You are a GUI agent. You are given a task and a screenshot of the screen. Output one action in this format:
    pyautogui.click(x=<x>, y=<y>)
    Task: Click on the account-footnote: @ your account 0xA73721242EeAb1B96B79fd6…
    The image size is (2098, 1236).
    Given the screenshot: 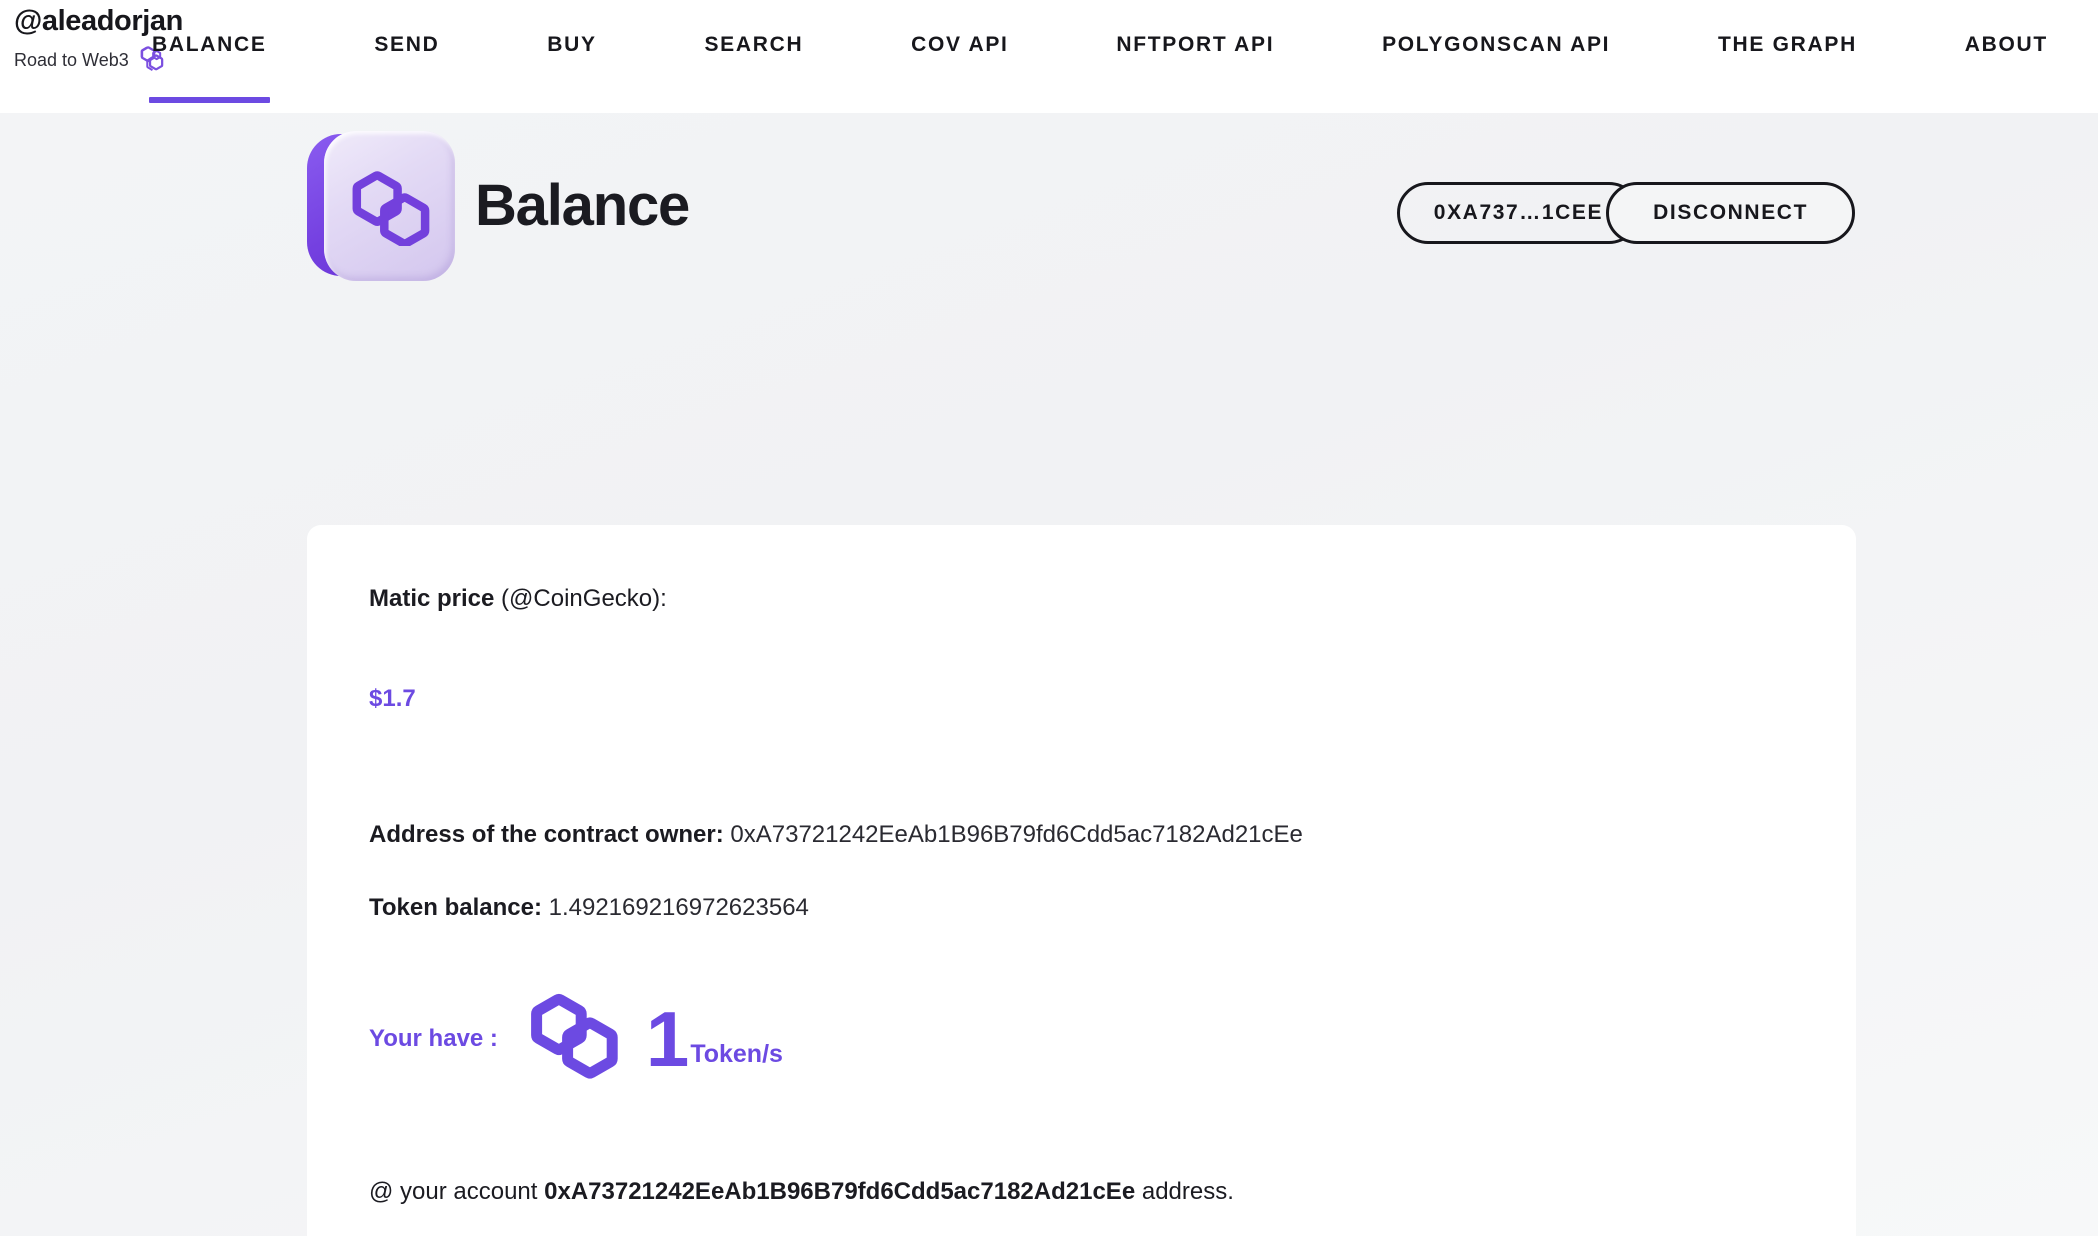 What is the action you would take?
    pyautogui.click(x=1081, y=1192)
    